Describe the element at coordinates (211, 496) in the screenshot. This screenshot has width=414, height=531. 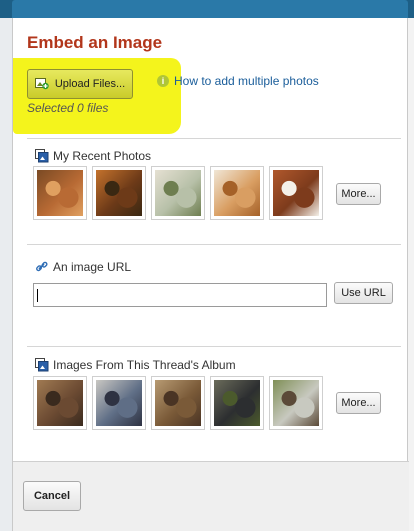
I see `dialog-footer: Cancel` at that location.